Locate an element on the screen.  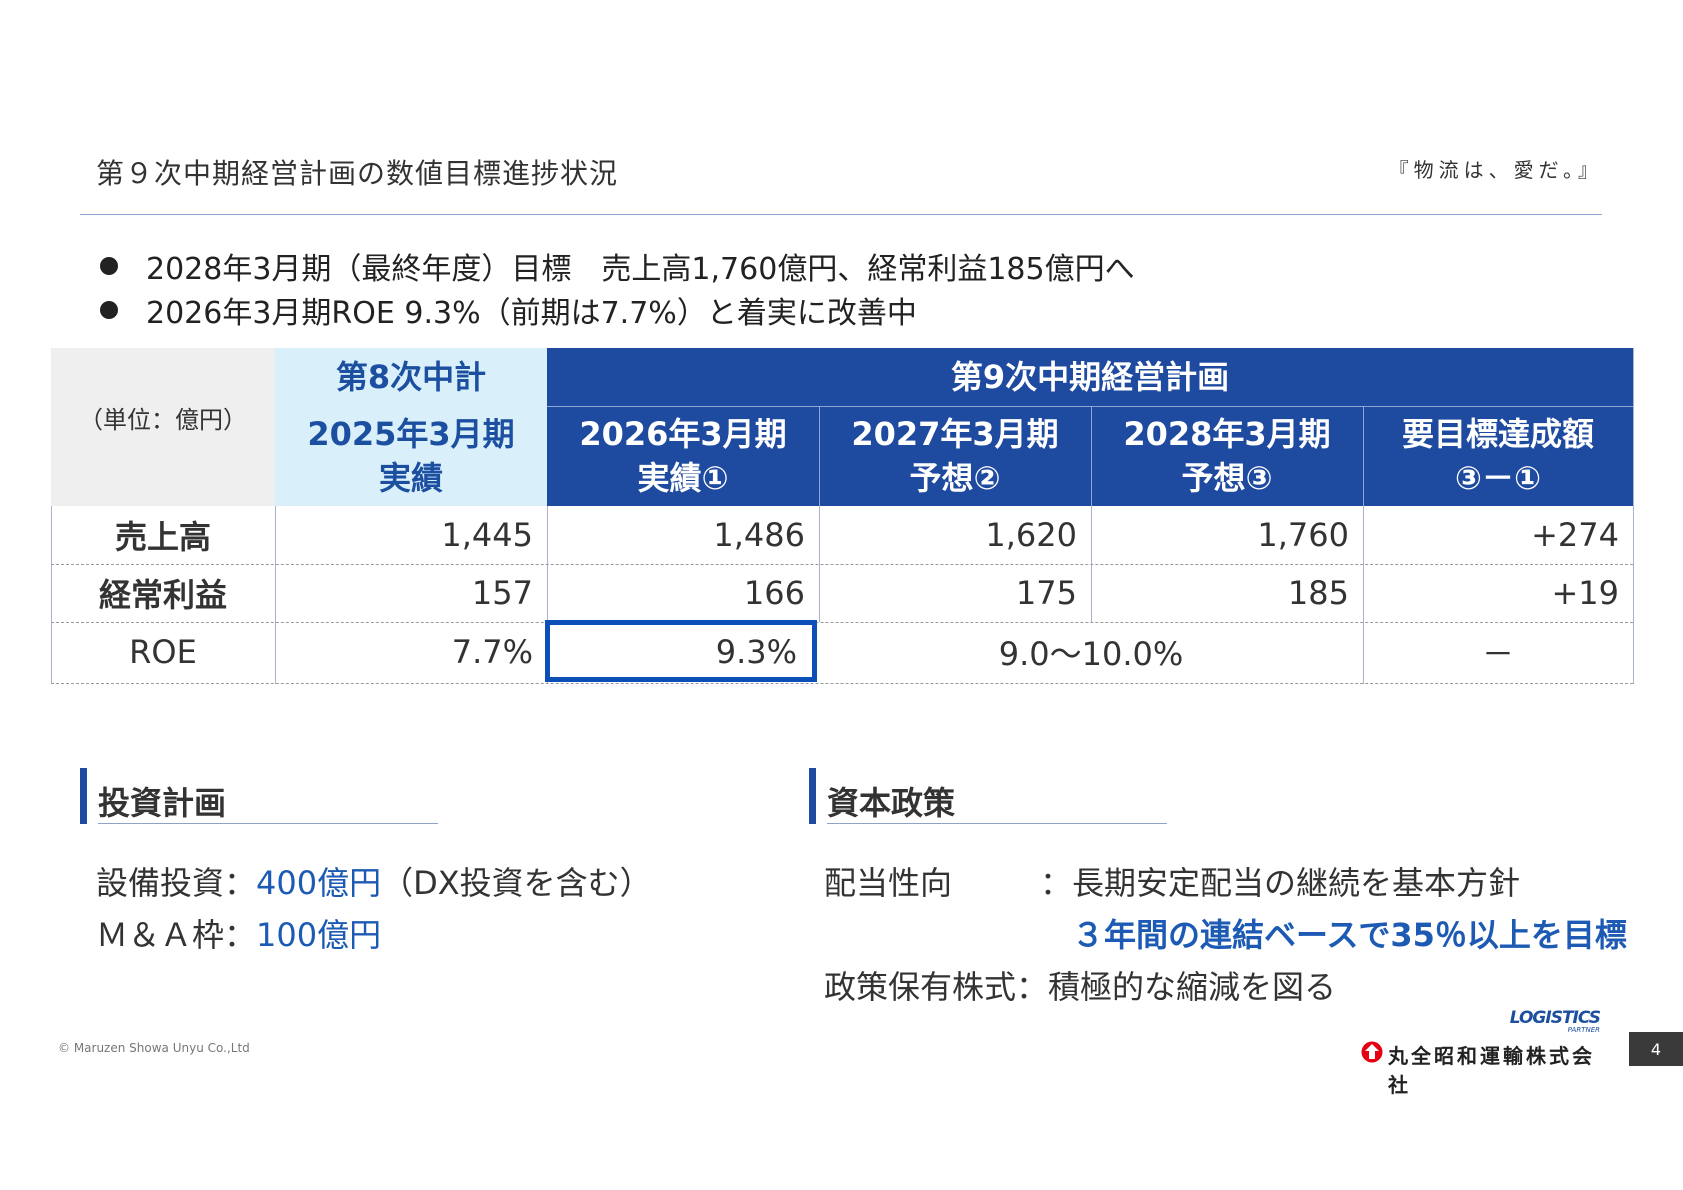
col-header-line1: 2028年3月期 is located at coordinates (1227, 434).